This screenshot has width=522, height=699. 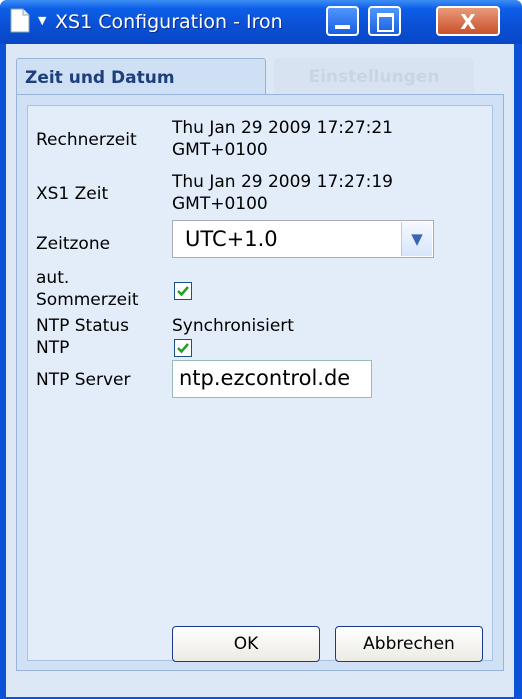 I want to click on title-bar: ▼ XS1 Configuration - Iron X, so click(x=261, y=22).